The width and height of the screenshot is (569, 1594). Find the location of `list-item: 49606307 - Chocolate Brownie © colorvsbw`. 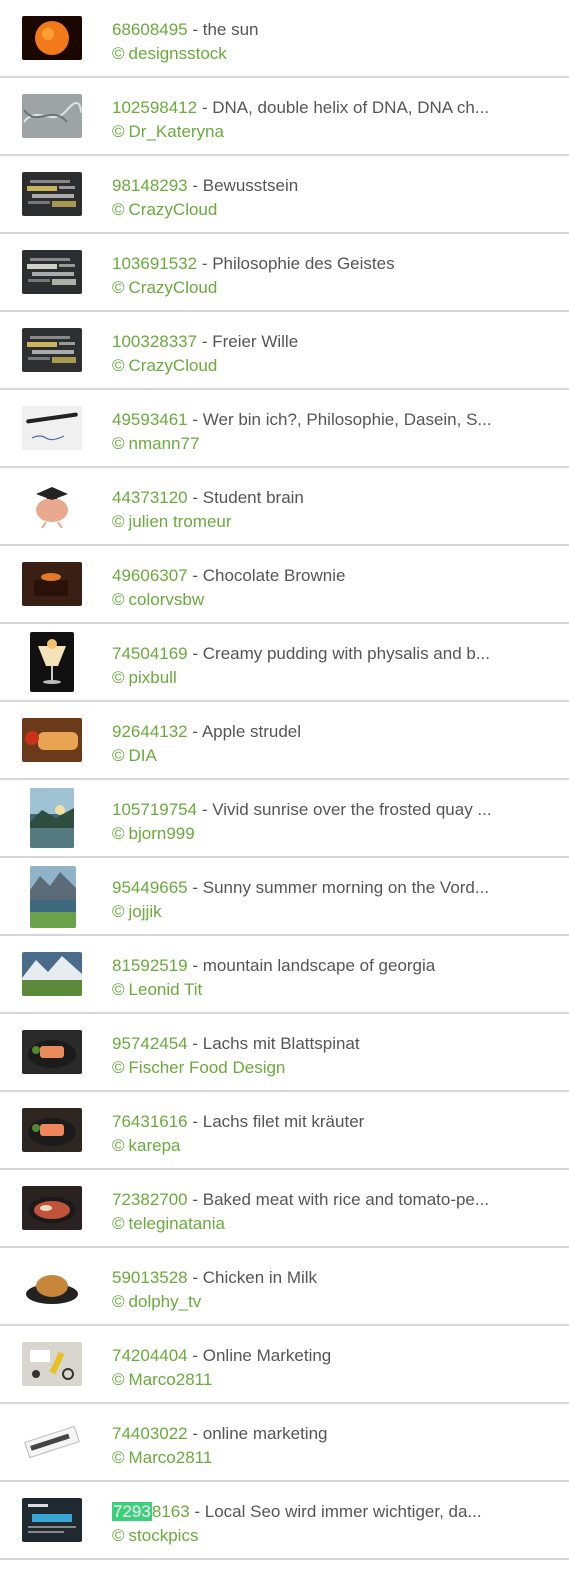

list-item: 49606307 - Chocolate Brownie © colorvsbw is located at coordinates (284, 585).